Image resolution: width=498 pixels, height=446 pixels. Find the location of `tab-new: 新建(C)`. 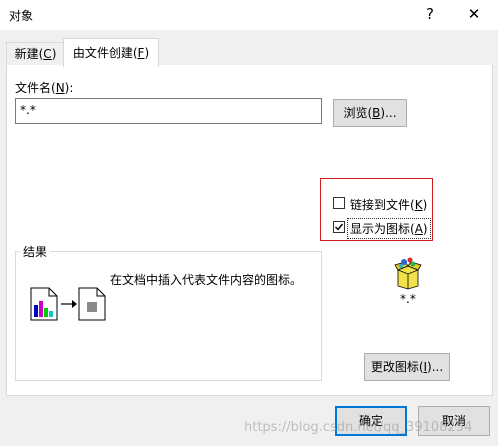

tab-new: 新建(C) is located at coordinates (35, 53).